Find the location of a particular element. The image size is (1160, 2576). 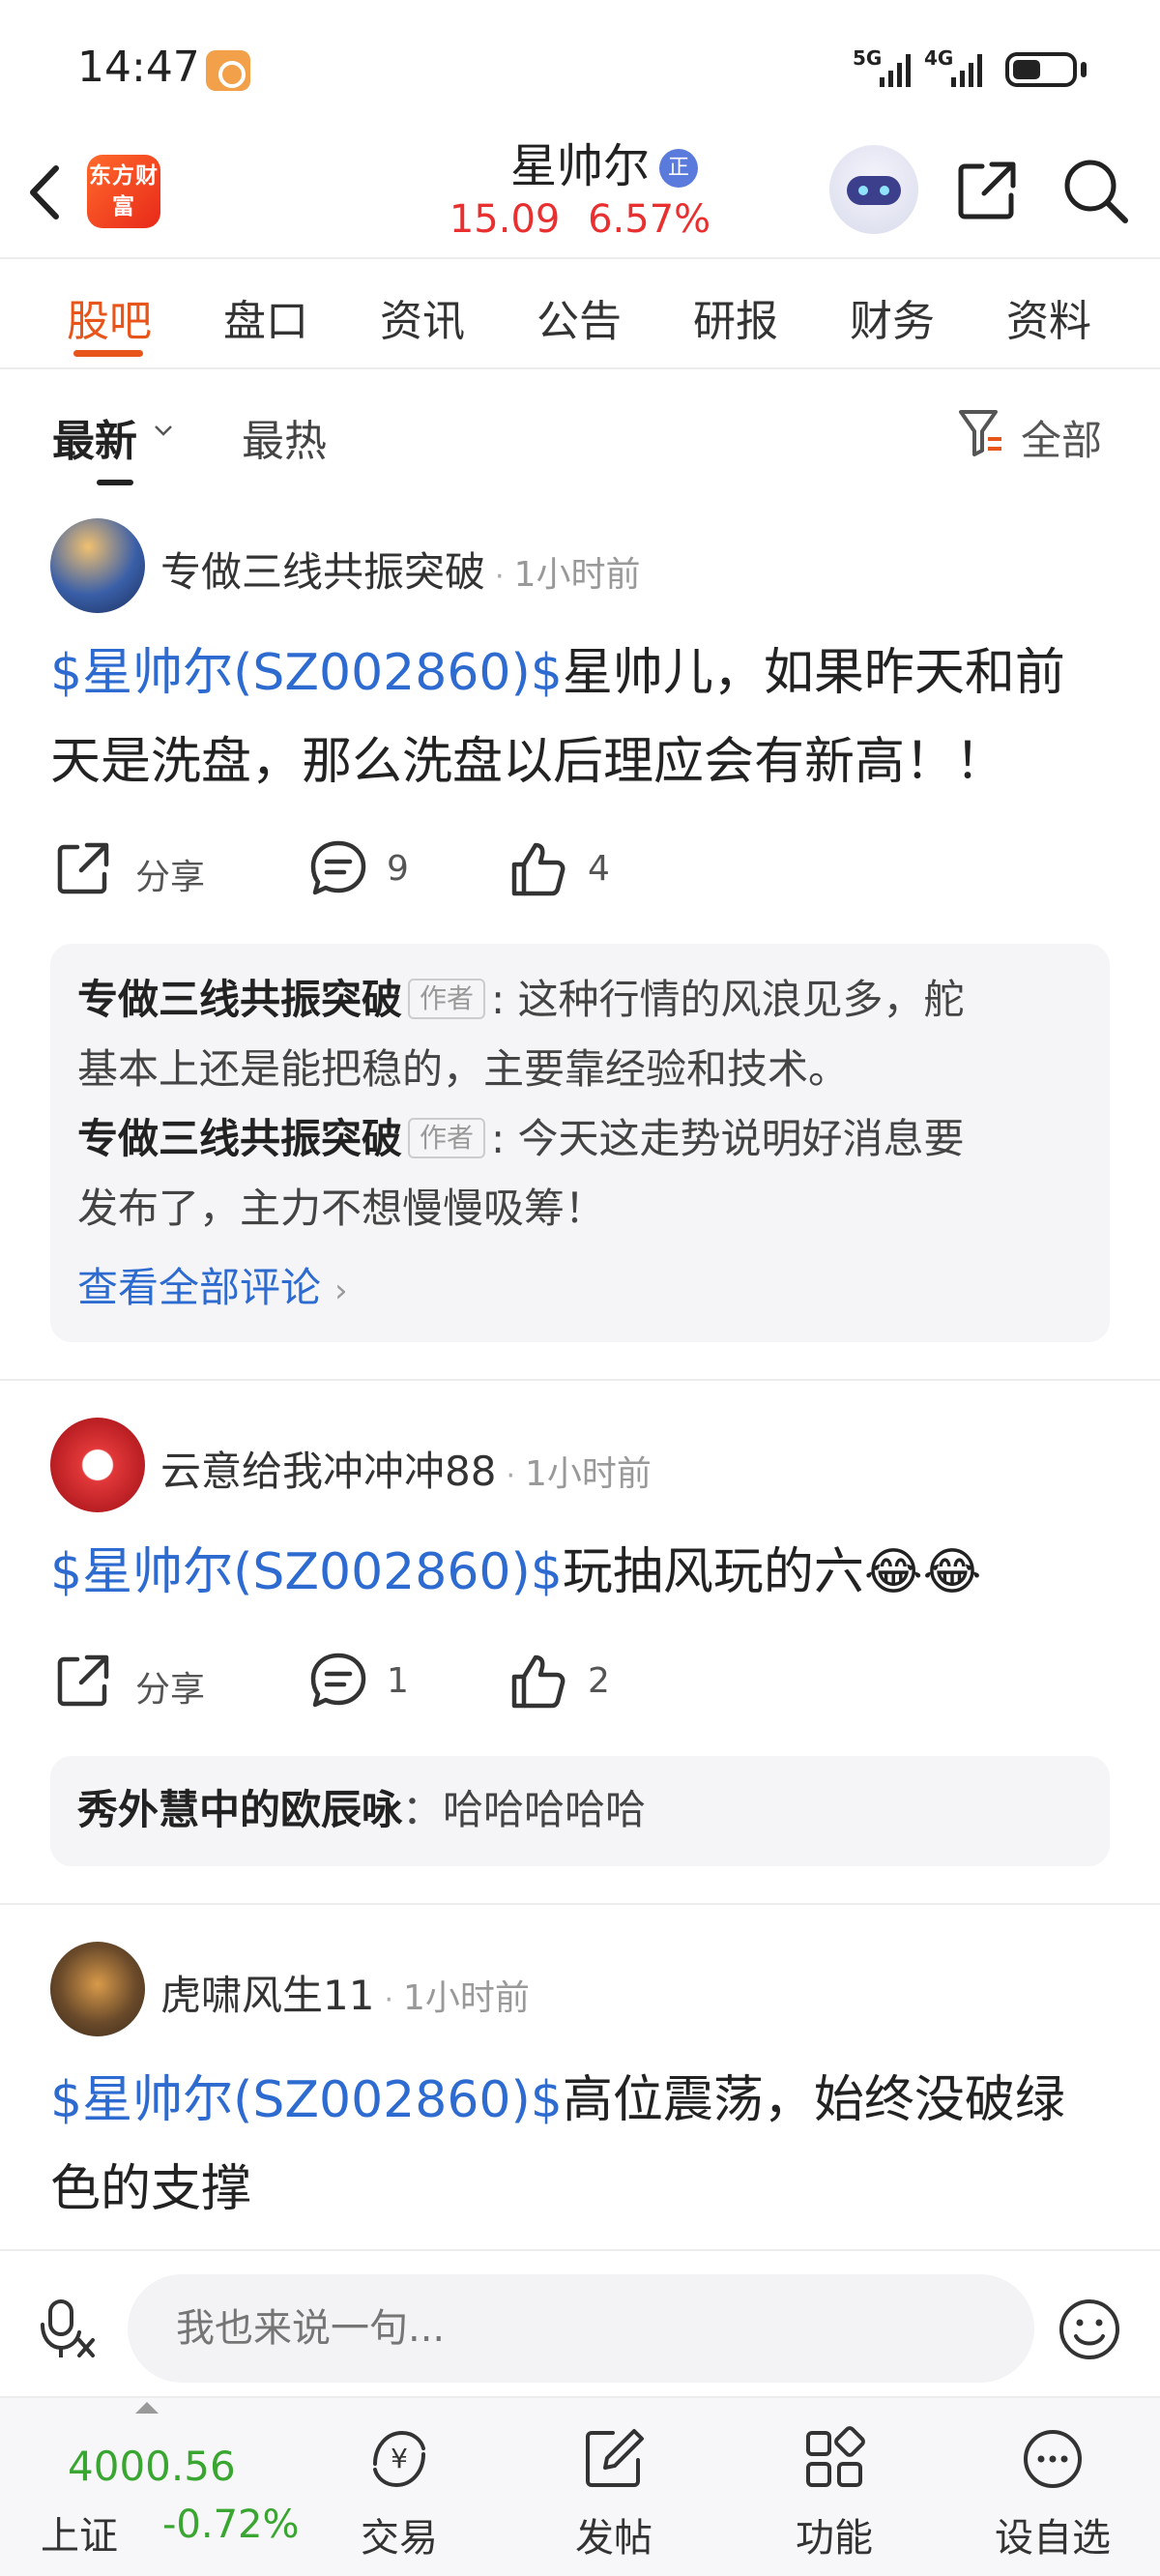

comment-input-bar is located at coordinates (580, 2322).